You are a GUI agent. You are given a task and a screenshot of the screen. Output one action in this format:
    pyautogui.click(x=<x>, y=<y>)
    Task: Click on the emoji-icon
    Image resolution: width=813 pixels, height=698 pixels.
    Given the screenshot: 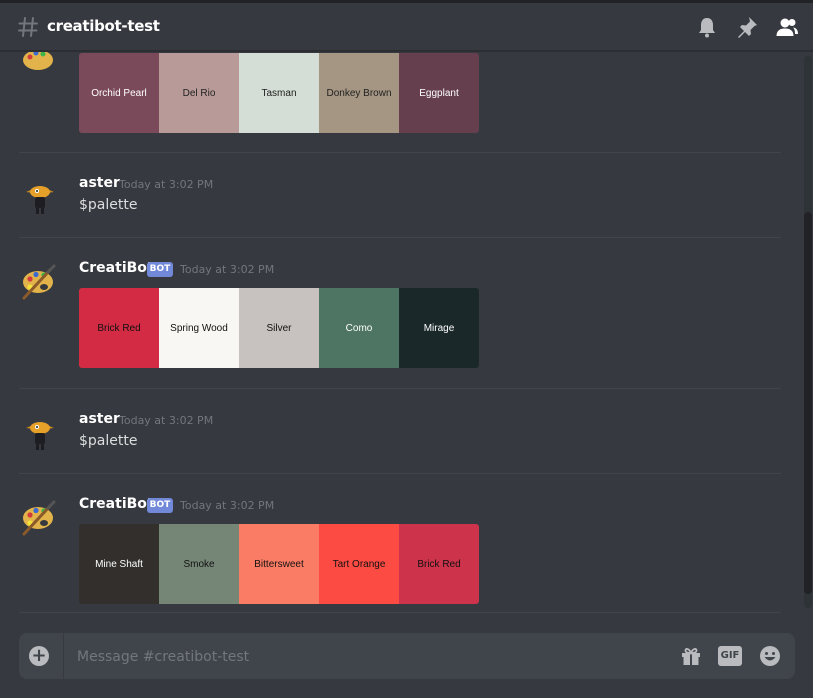 What is the action you would take?
    pyautogui.click(x=770, y=656)
    